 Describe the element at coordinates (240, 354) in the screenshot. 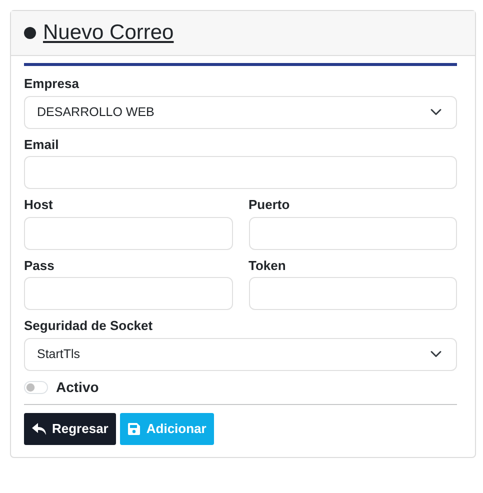

I see `select-field: StartTls` at that location.